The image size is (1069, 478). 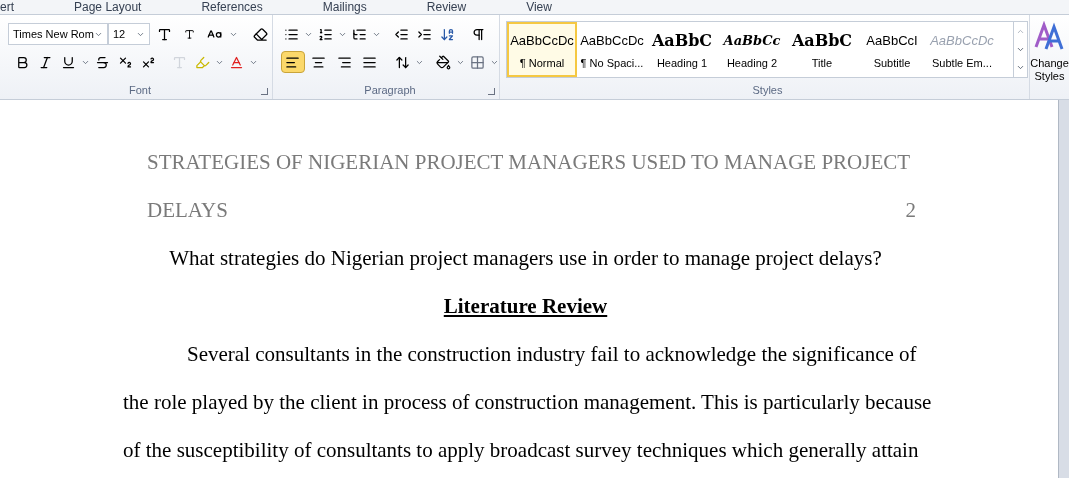 I want to click on style-gallery-item: AaBbCcDc ¶ Normal, so click(x=542, y=49).